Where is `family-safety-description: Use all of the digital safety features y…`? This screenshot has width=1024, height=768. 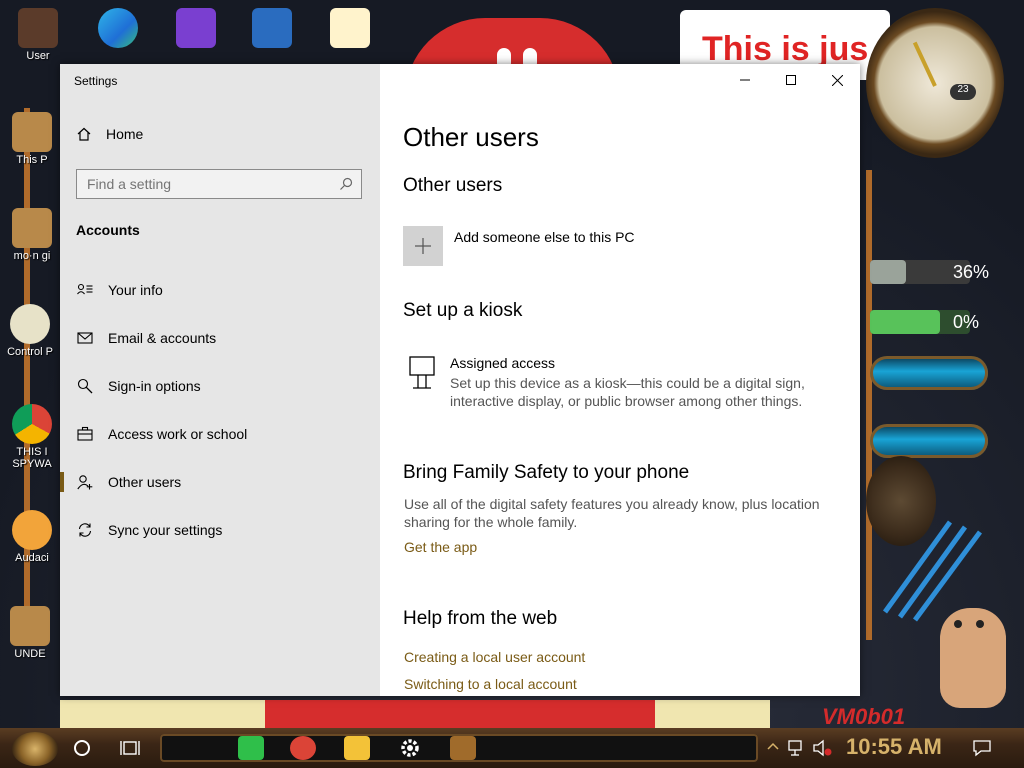
family-safety-description: Use all of the digital safety features y… is located at coordinates (612, 513).